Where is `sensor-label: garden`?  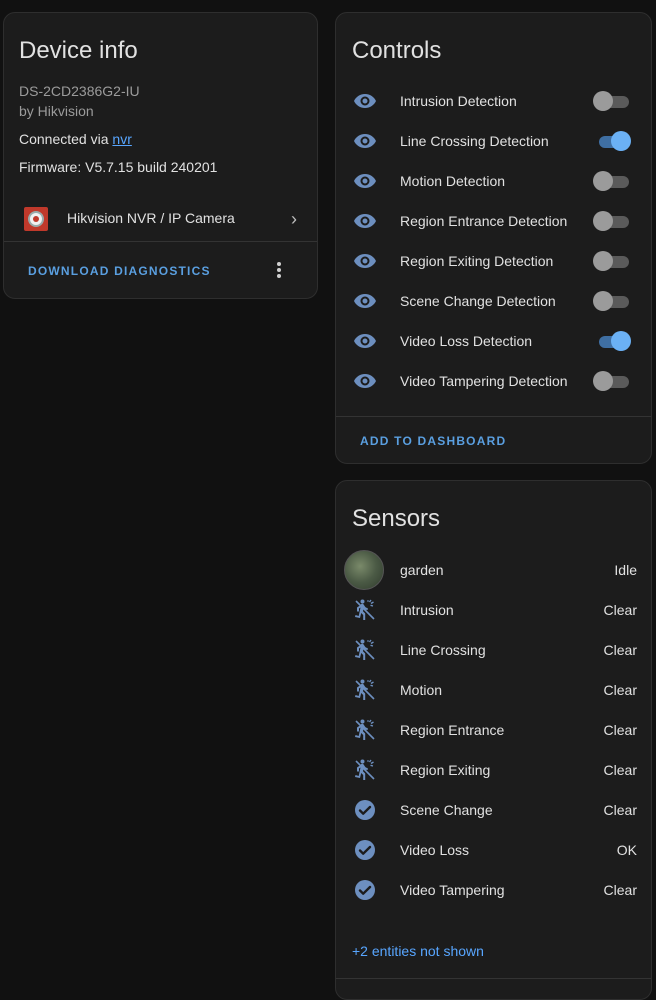
sensor-label: garden is located at coordinates (422, 570).